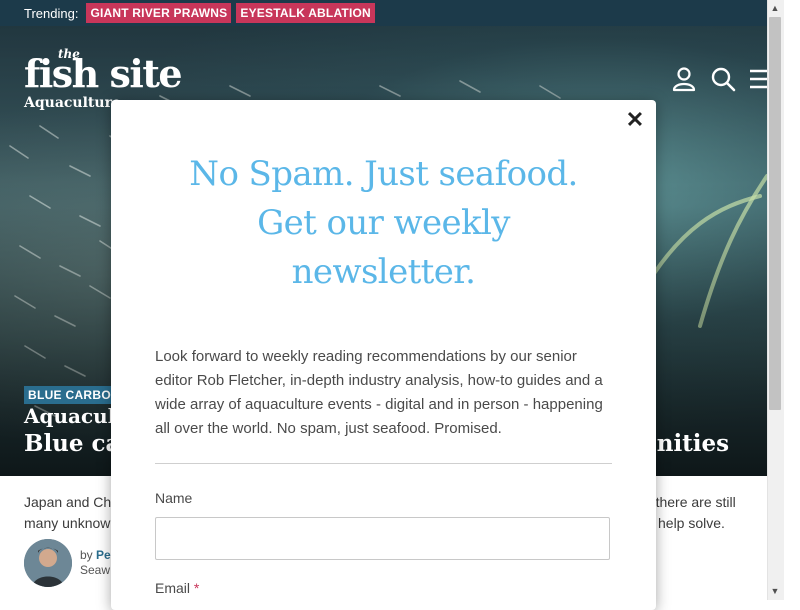 This screenshot has width=800, height=610. What do you see at coordinates (305, 13) in the screenshot?
I see `trending-tag-eyestalk-ablation: EYESTALK ABLATION` at bounding box center [305, 13].